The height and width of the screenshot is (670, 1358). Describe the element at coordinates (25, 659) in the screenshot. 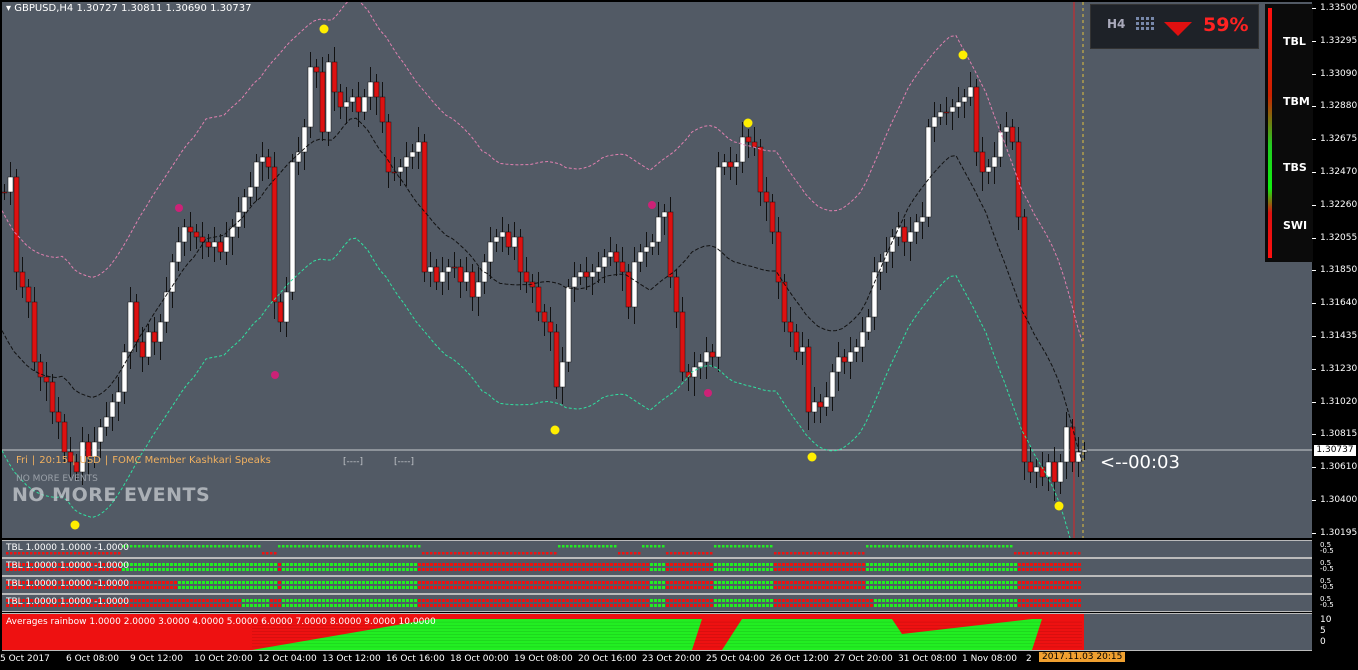

I see `time-tick-label: 5 Oct 2017` at that location.